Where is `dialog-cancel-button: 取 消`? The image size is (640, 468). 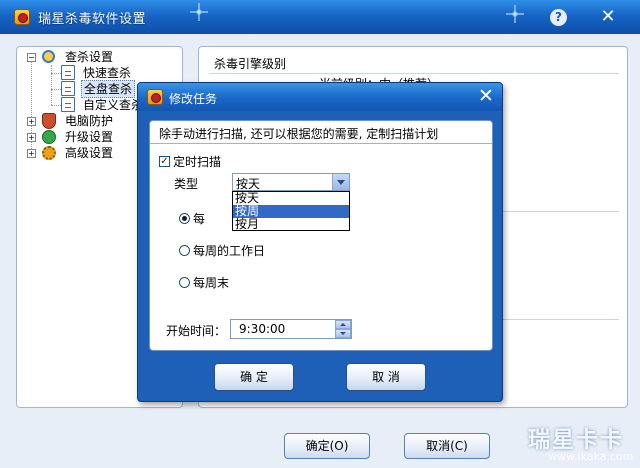
dialog-cancel-button: 取 消 is located at coordinates (386, 377).